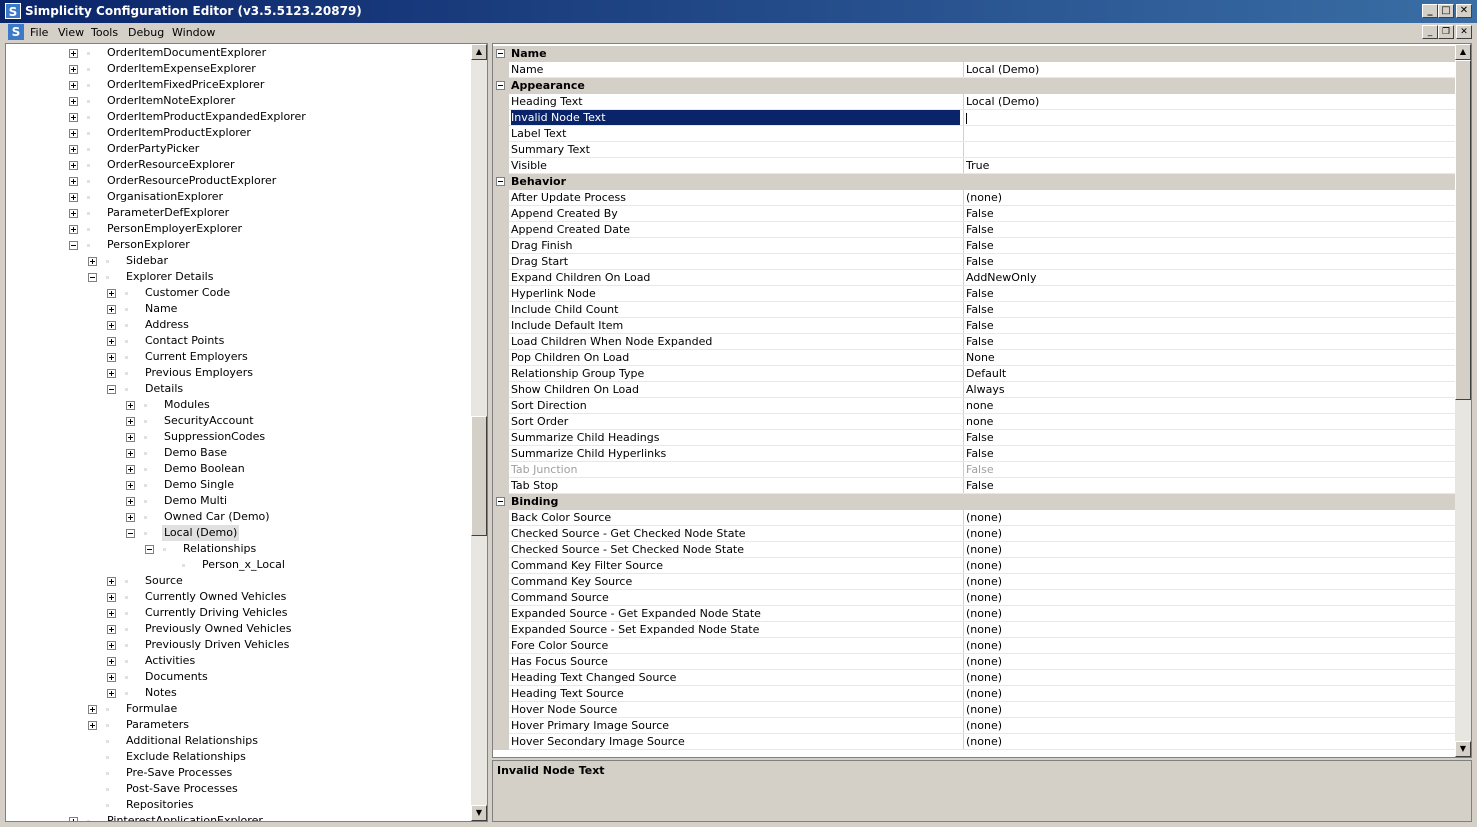  What do you see at coordinates (236, 773) in the screenshot?
I see `tree-node: Pre-Save Processes` at bounding box center [236, 773].